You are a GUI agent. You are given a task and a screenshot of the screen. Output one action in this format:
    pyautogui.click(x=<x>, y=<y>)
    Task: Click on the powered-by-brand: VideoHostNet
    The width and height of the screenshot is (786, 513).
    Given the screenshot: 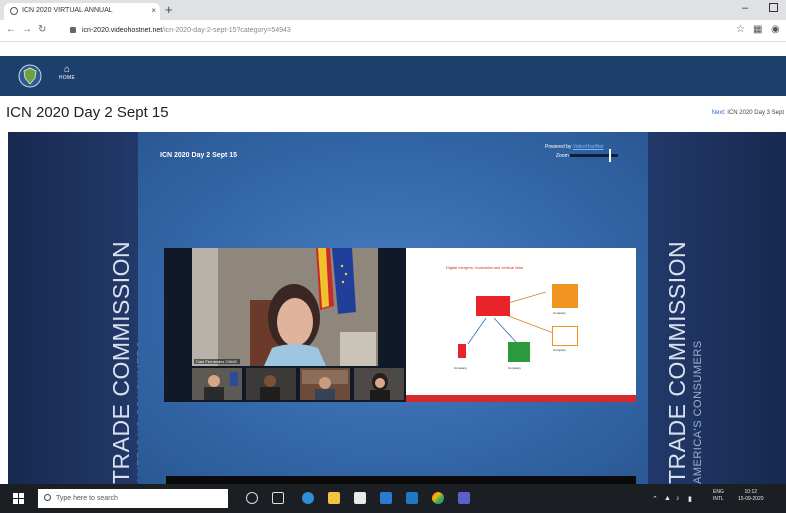 What is the action you would take?
    pyautogui.click(x=588, y=147)
    